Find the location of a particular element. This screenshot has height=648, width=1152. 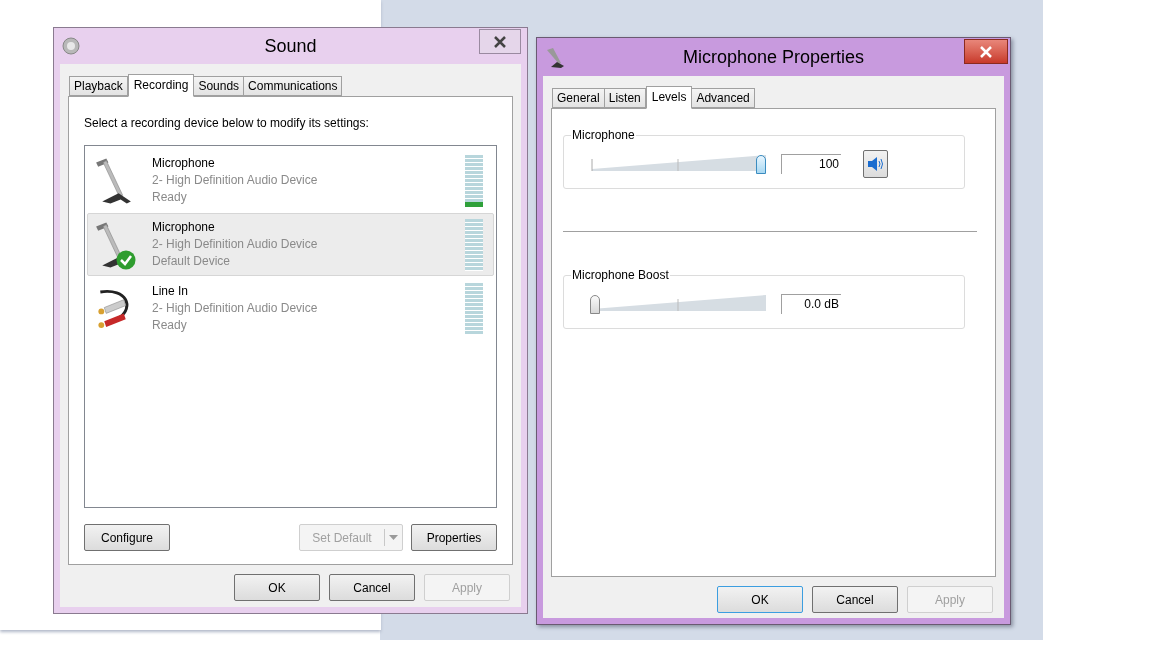

tab: Playback is located at coordinates (98, 86).